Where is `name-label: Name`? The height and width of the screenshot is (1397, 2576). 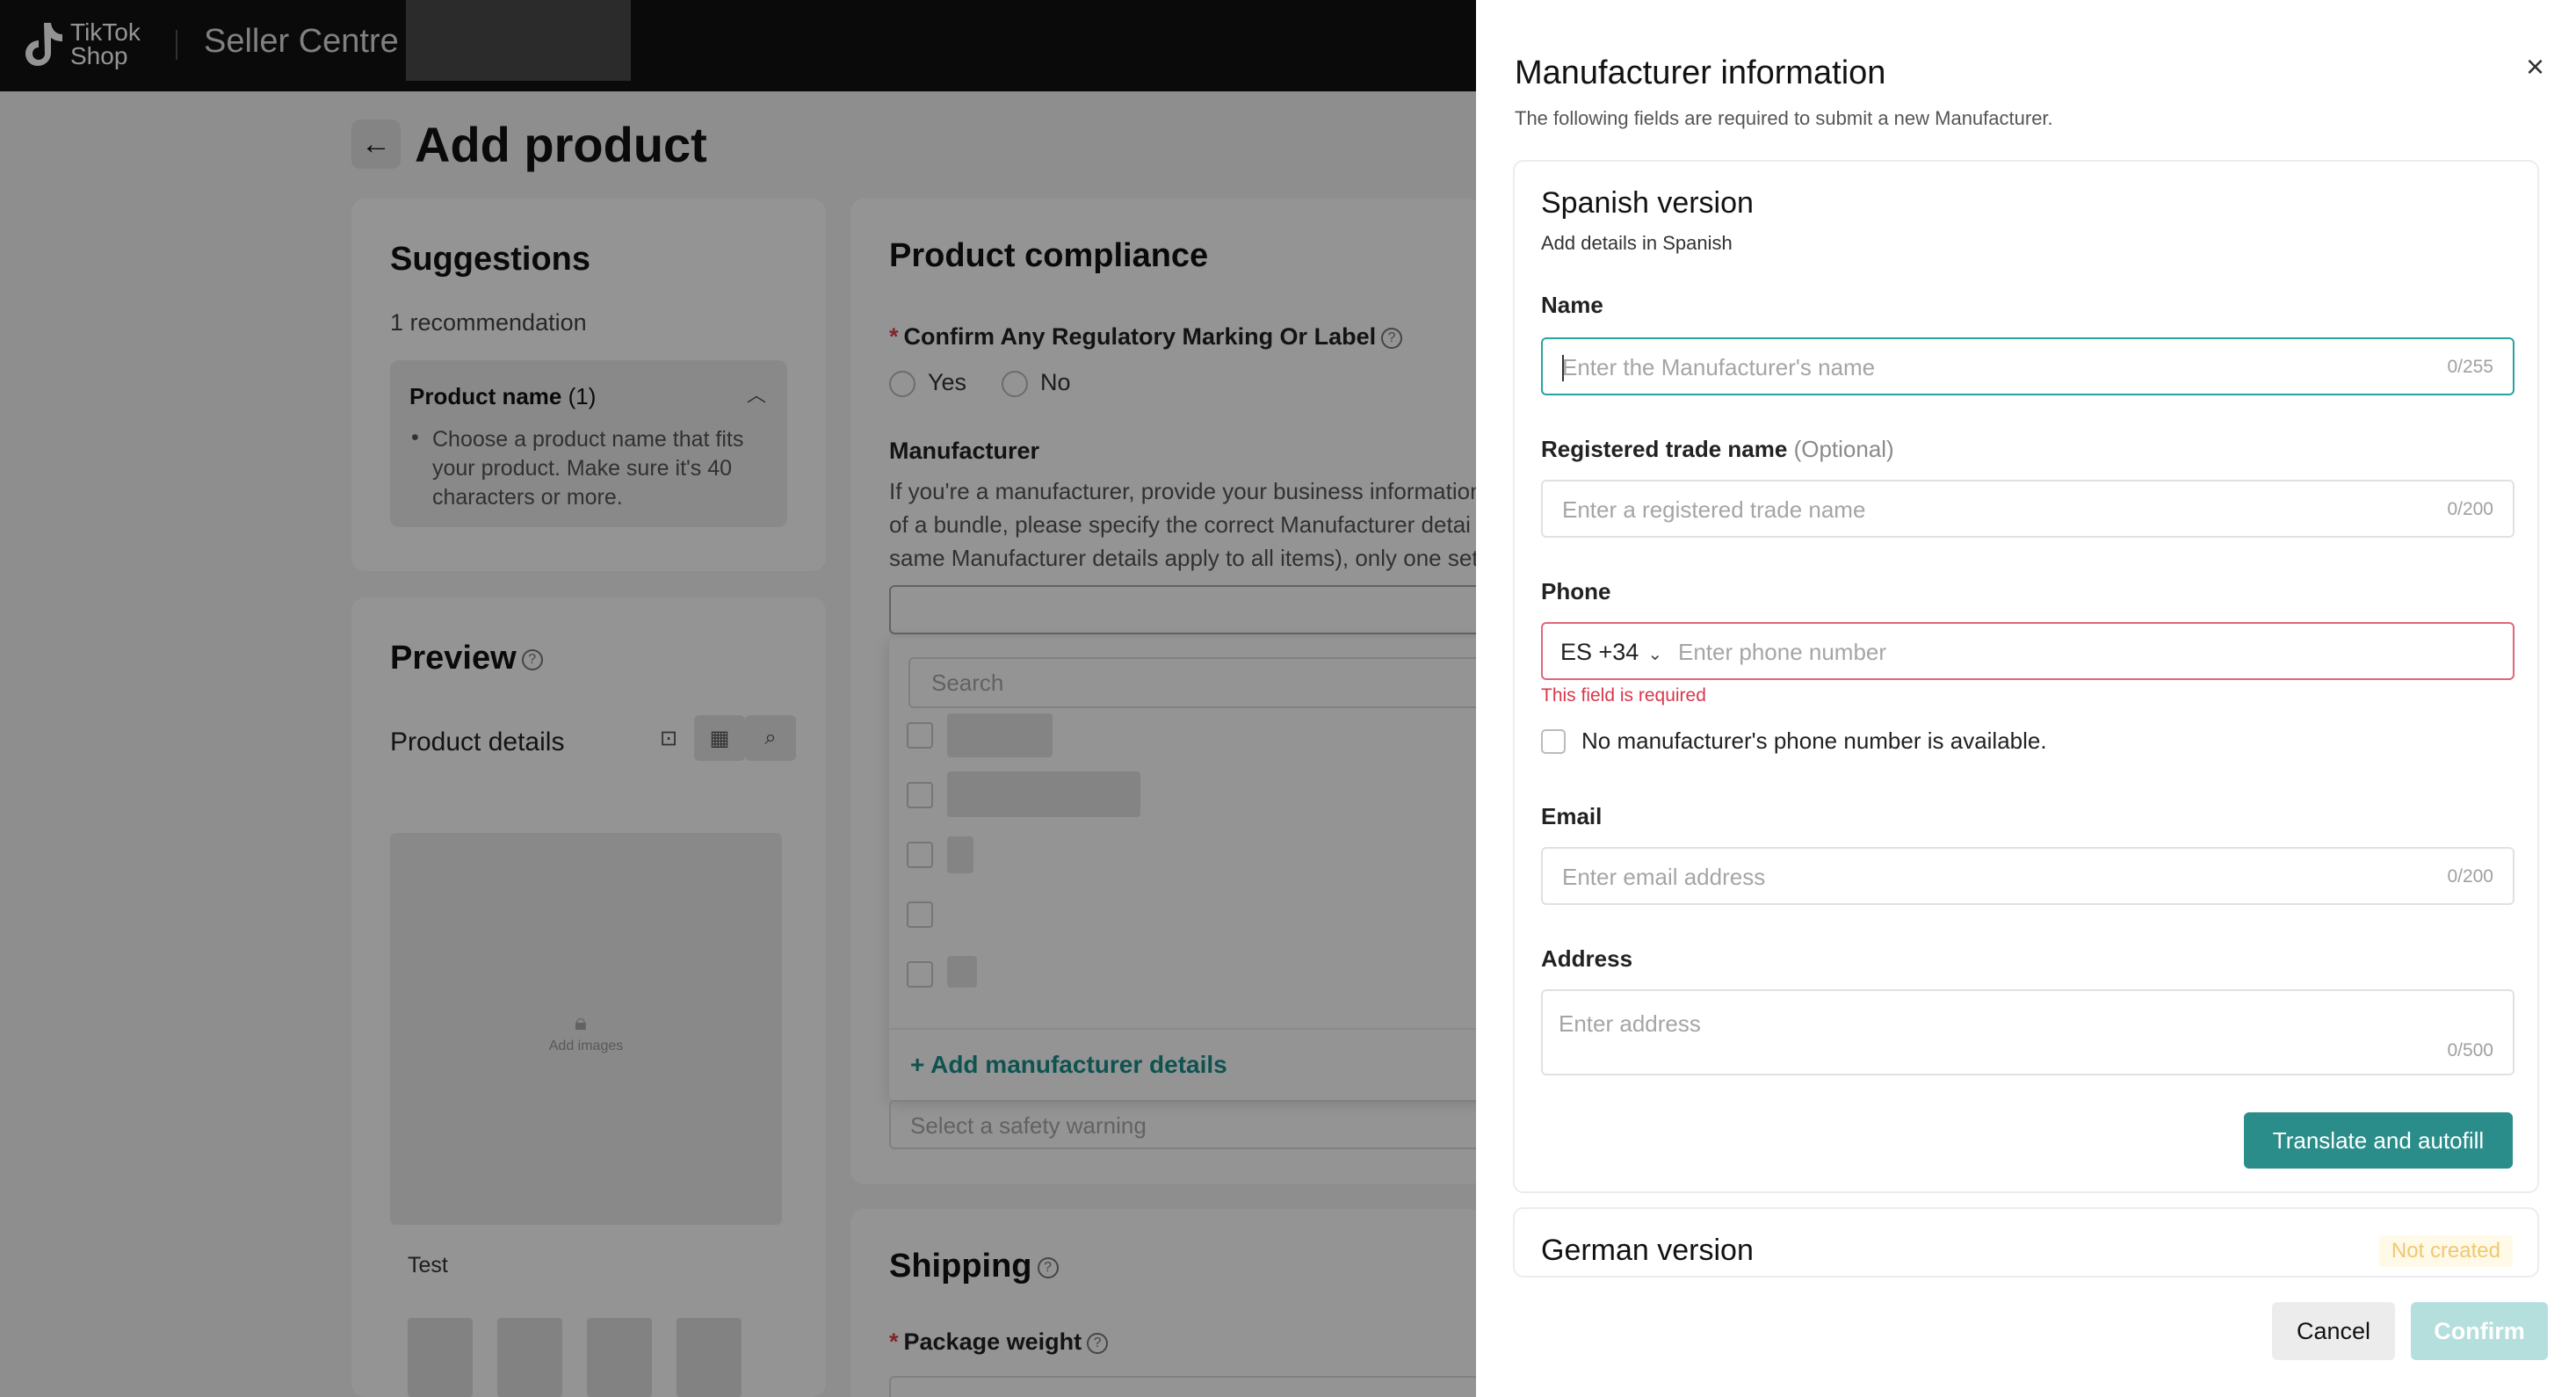
name-label: Name is located at coordinates (1572, 305).